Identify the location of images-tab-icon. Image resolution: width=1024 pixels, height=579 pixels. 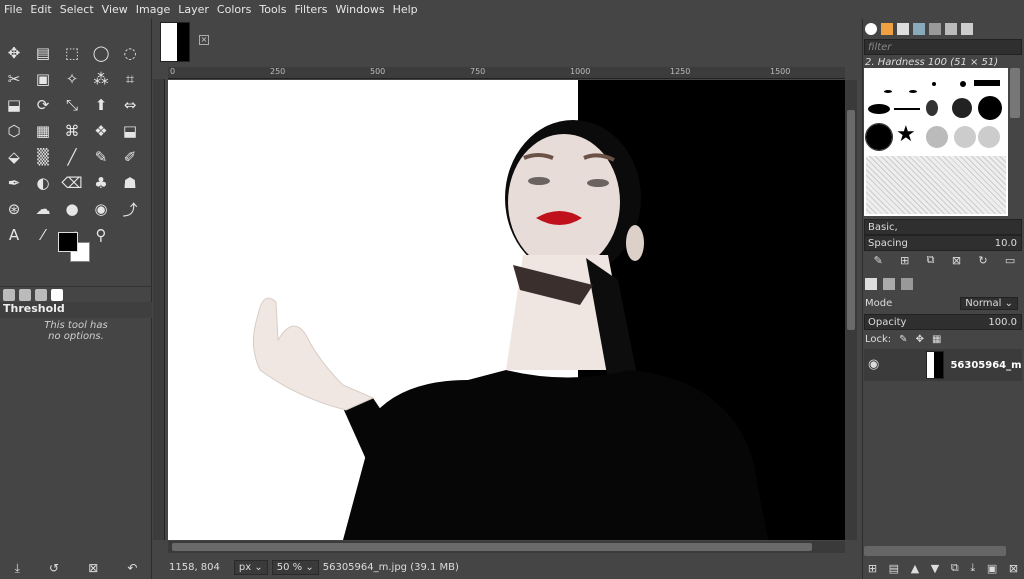
(919, 29).